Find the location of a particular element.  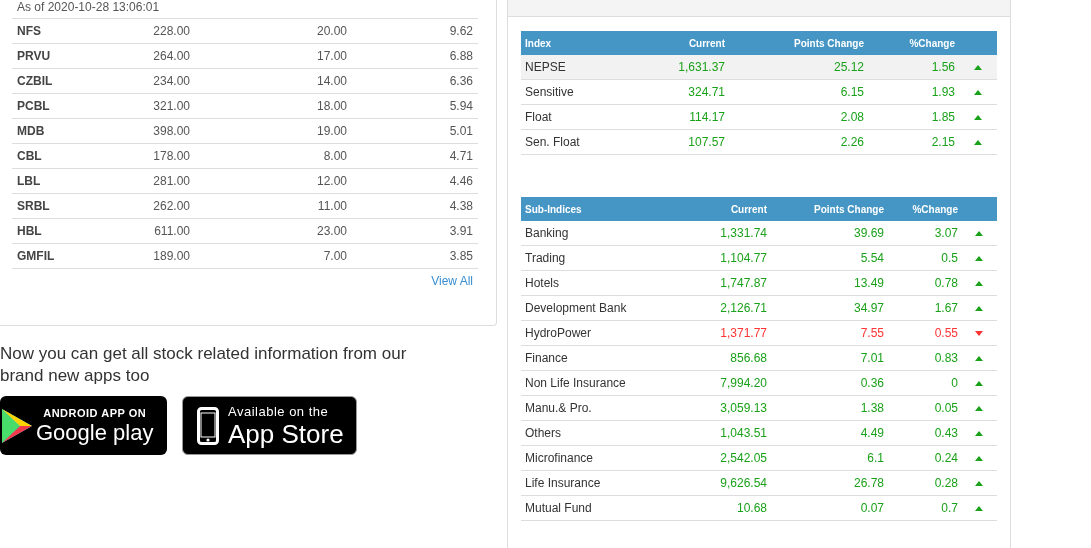

table-cell-text: 7.55 is located at coordinates (872, 333).